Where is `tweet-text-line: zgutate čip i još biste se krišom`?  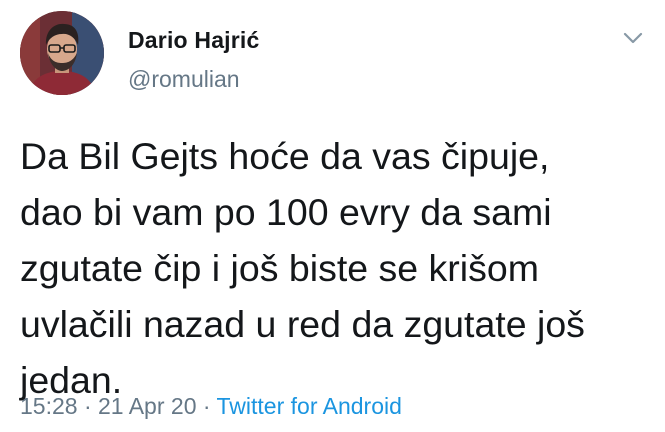 tweet-text-line: zgutate čip i još biste se krišom is located at coordinates (279, 268).